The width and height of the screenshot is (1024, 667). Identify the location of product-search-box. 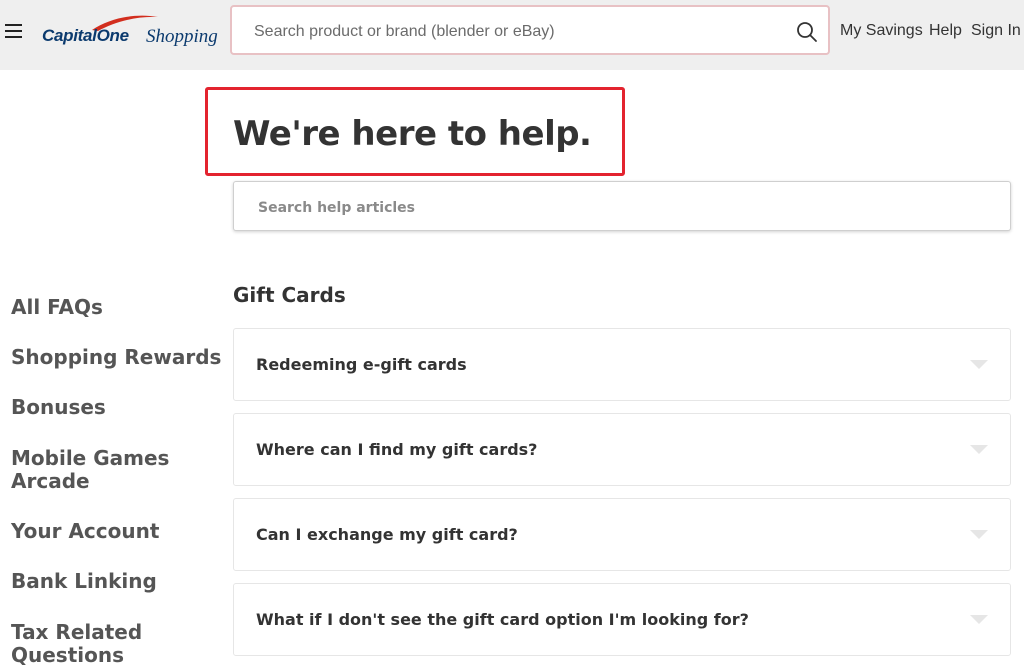
(530, 30).